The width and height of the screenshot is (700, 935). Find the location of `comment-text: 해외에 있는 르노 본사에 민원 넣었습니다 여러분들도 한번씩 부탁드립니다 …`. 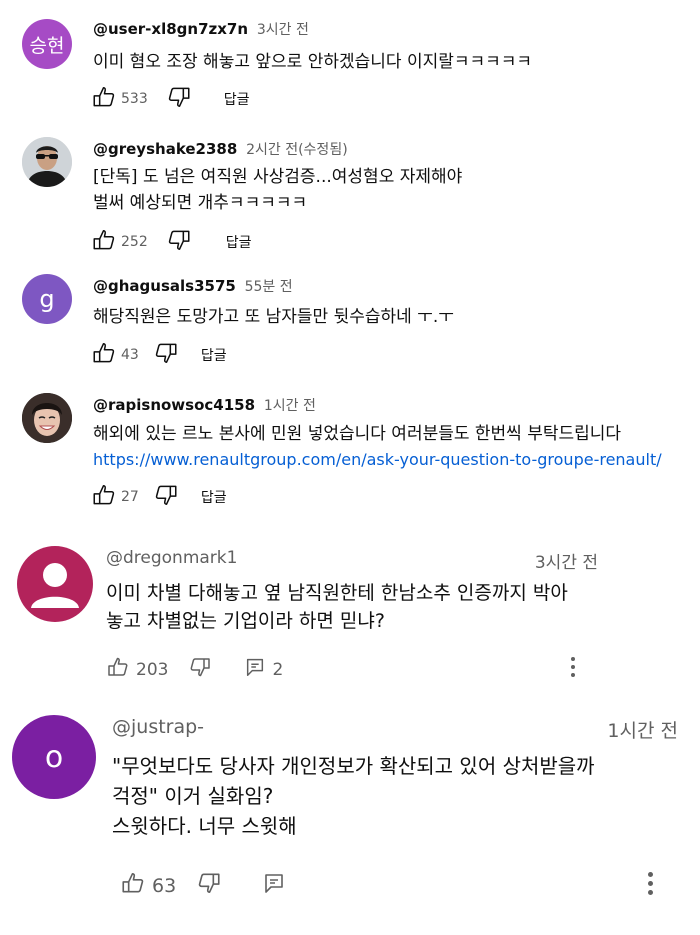

comment-text: 해외에 있는 르노 본사에 민원 넣었습니다 여러분들도 한번씩 부탁드립니다 … is located at coordinates (377, 447).